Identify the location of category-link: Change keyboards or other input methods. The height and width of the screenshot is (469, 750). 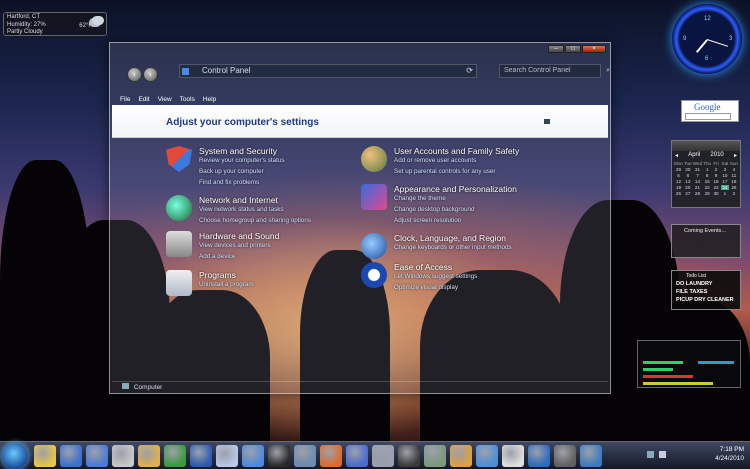
(453, 247).